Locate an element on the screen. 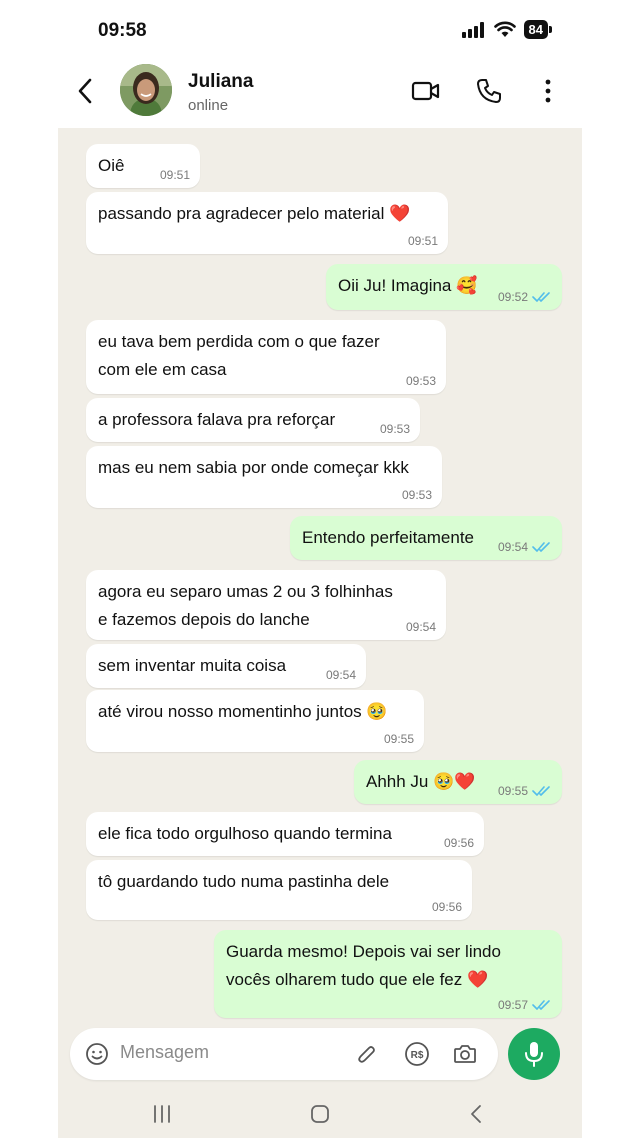 The height and width of the screenshot is (1138, 640). back-button is located at coordinates (85, 91).